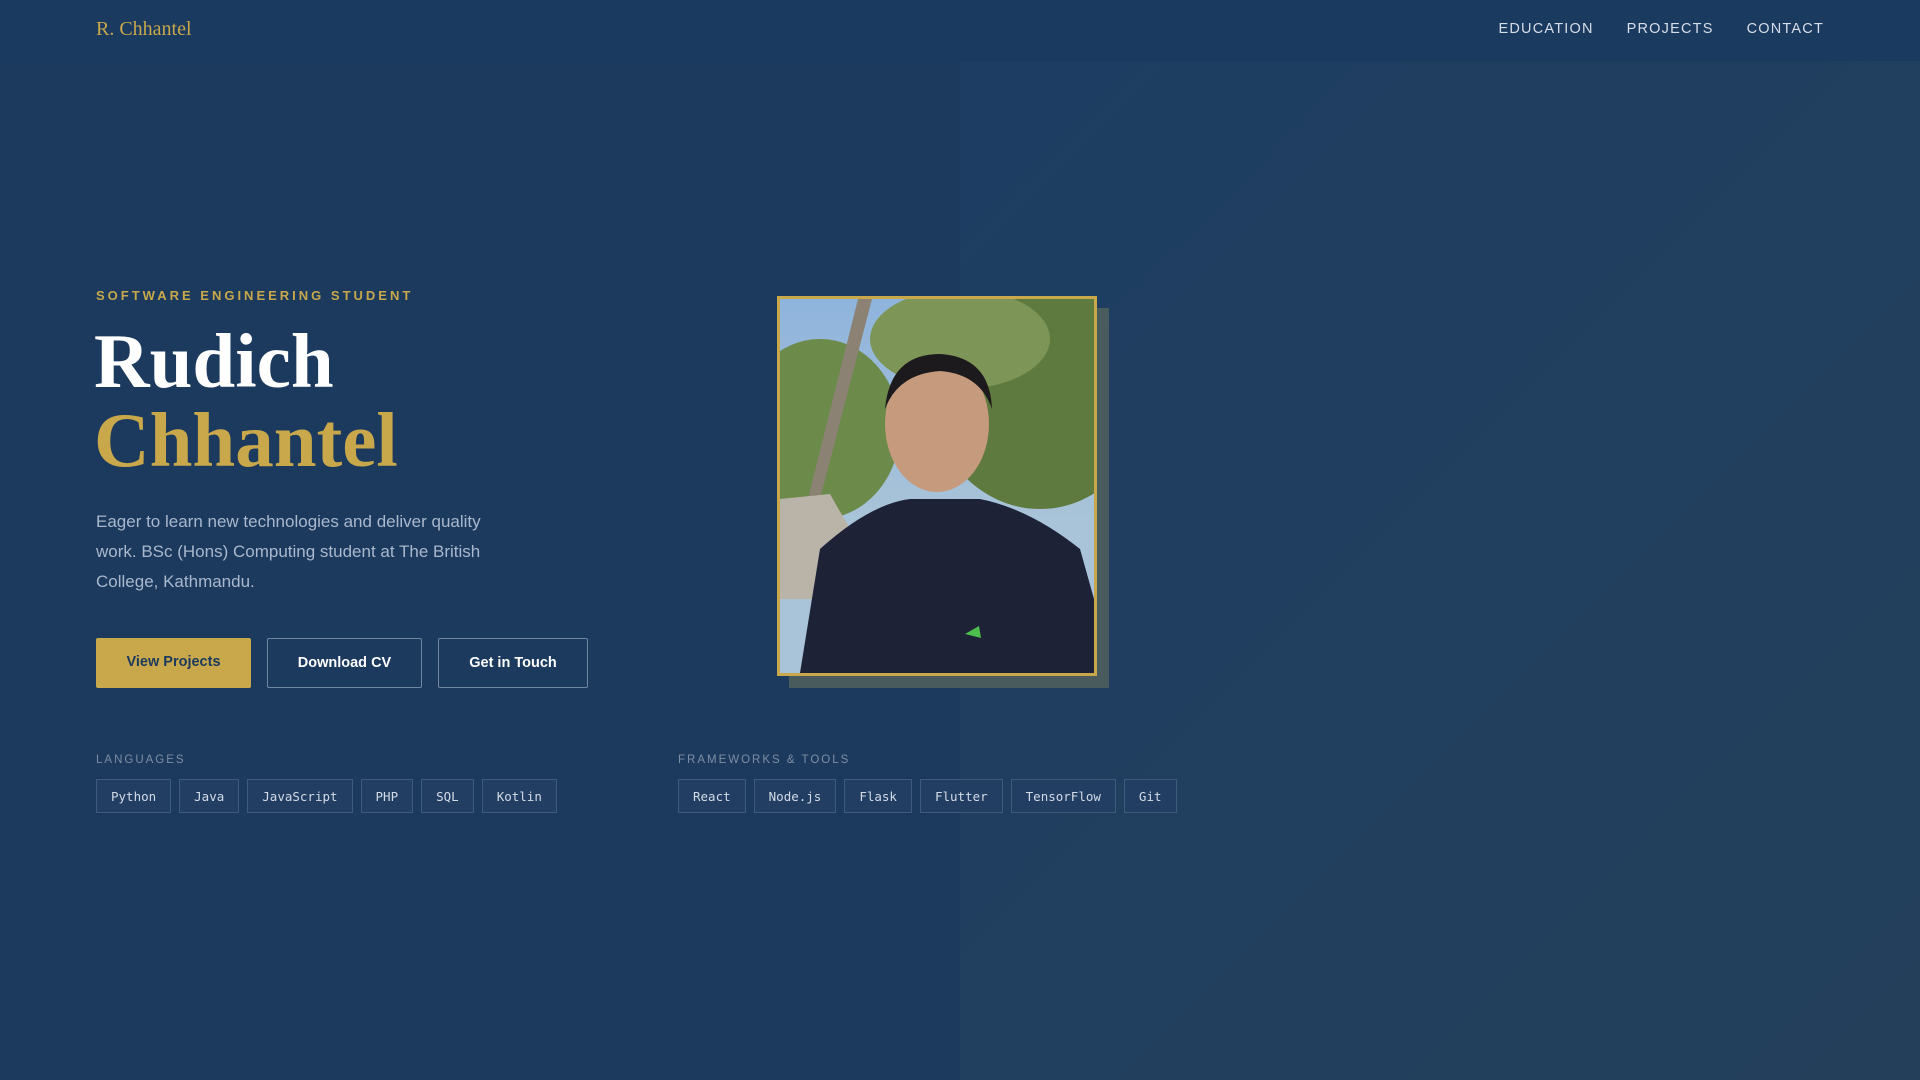 This screenshot has height=1080, width=1920. I want to click on nav-contact: CONTACT, so click(1785, 29).